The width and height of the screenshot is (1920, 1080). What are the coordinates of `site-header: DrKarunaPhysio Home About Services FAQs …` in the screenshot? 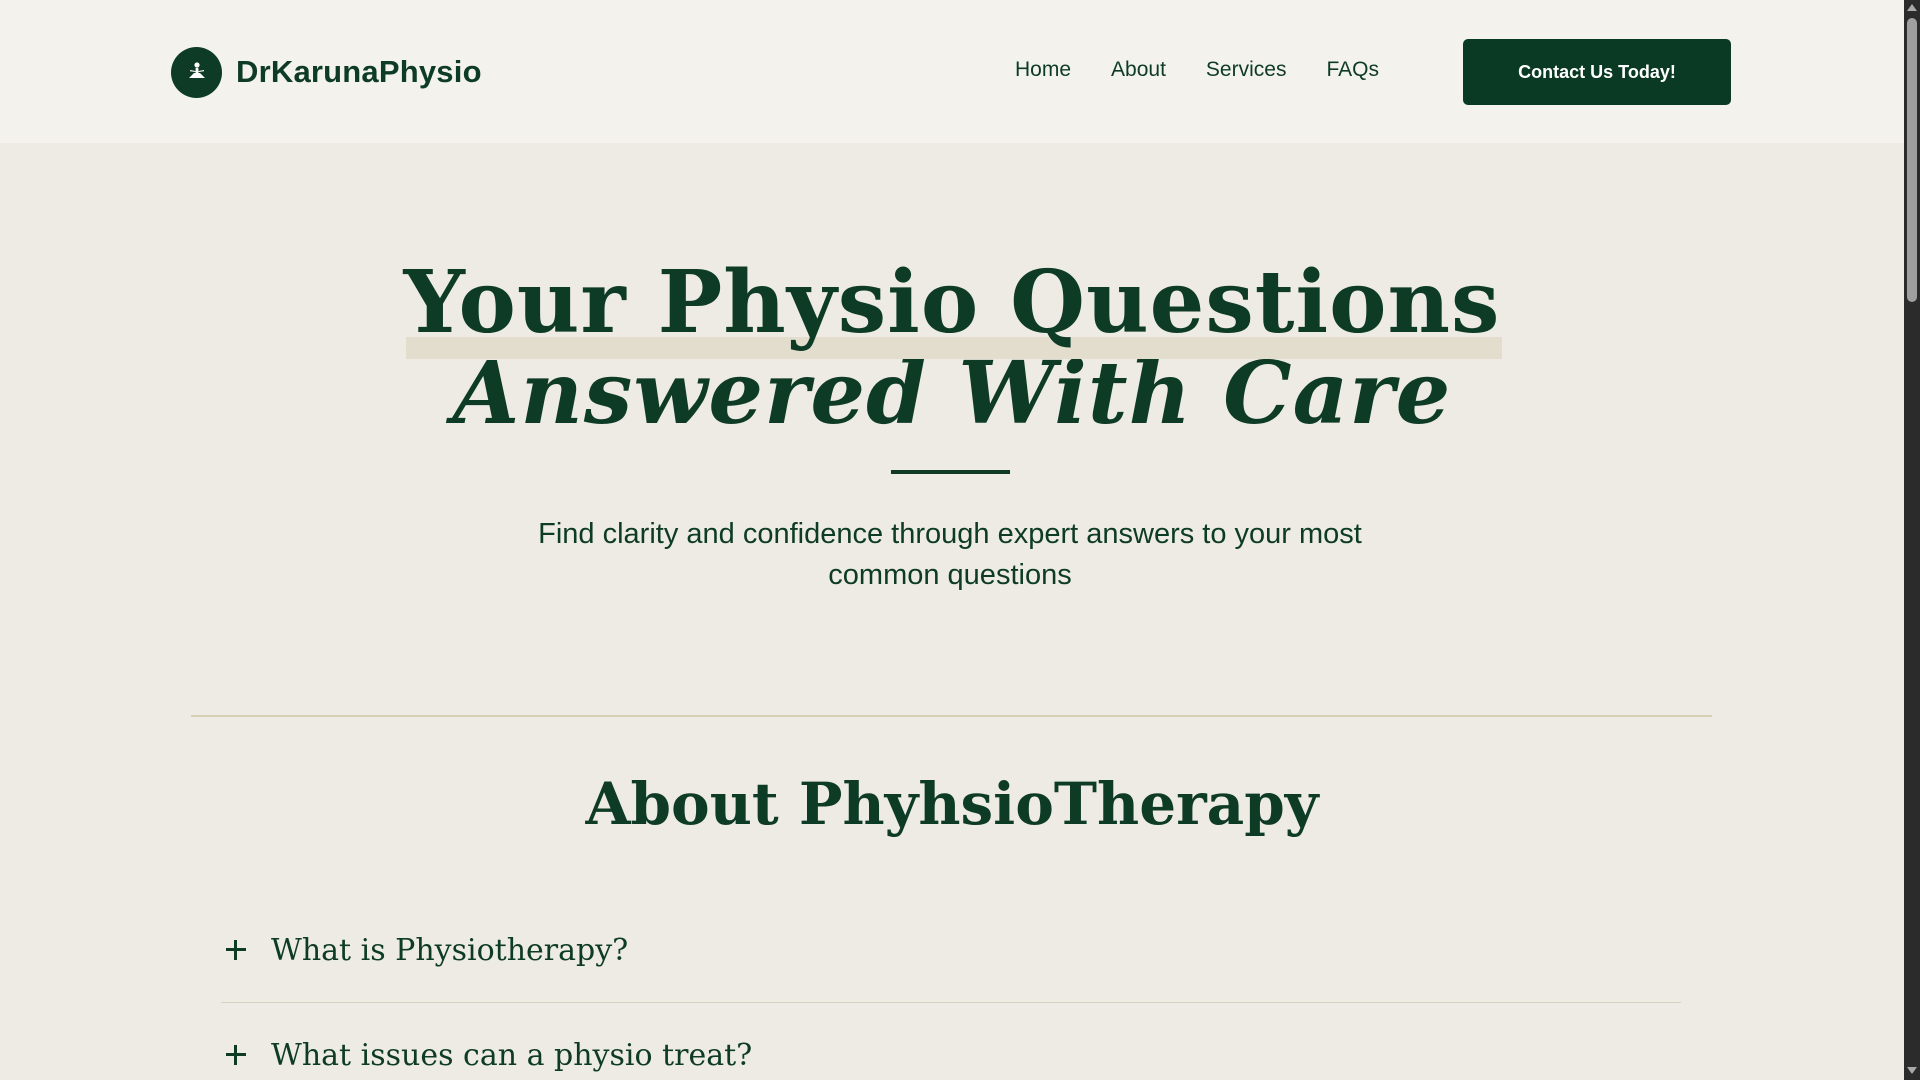 It's located at (952, 71).